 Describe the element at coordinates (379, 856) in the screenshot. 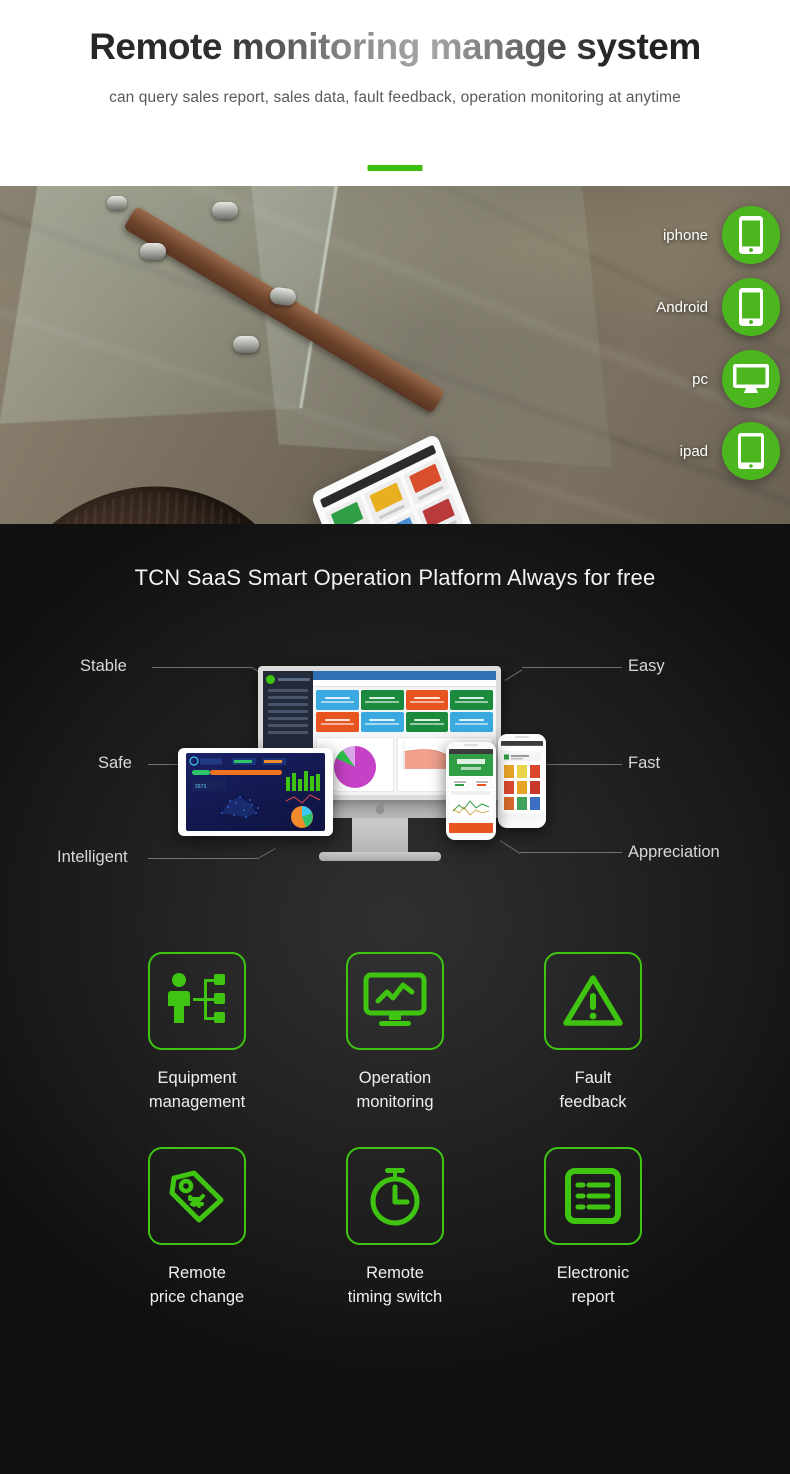

I see `desktop-stand-foot` at that location.